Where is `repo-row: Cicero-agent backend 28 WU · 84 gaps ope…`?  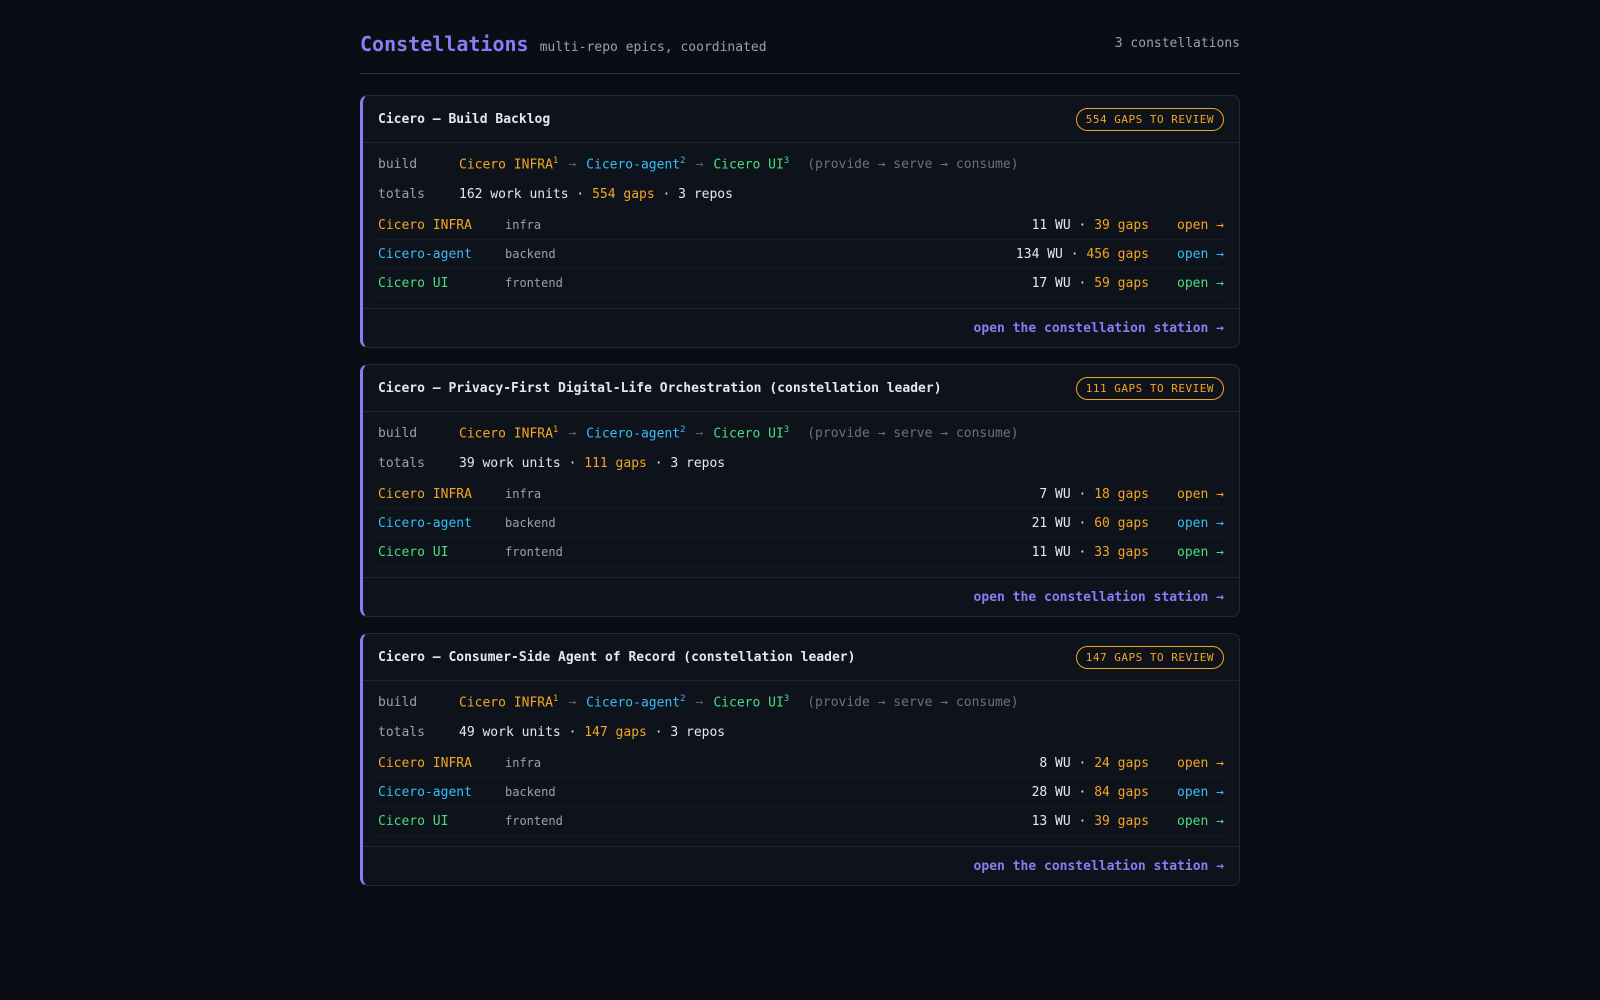 repo-row: Cicero-agent backend 28 WU · 84 gaps ope… is located at coordinates (801, 792).